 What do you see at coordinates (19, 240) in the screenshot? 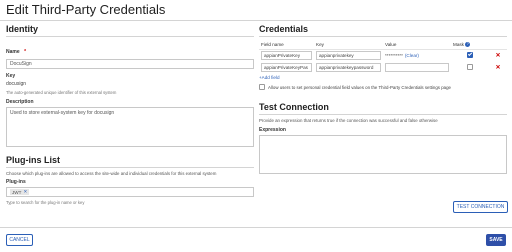
I see `cancel-button: CANCEL` at bounding box center [19, 240].